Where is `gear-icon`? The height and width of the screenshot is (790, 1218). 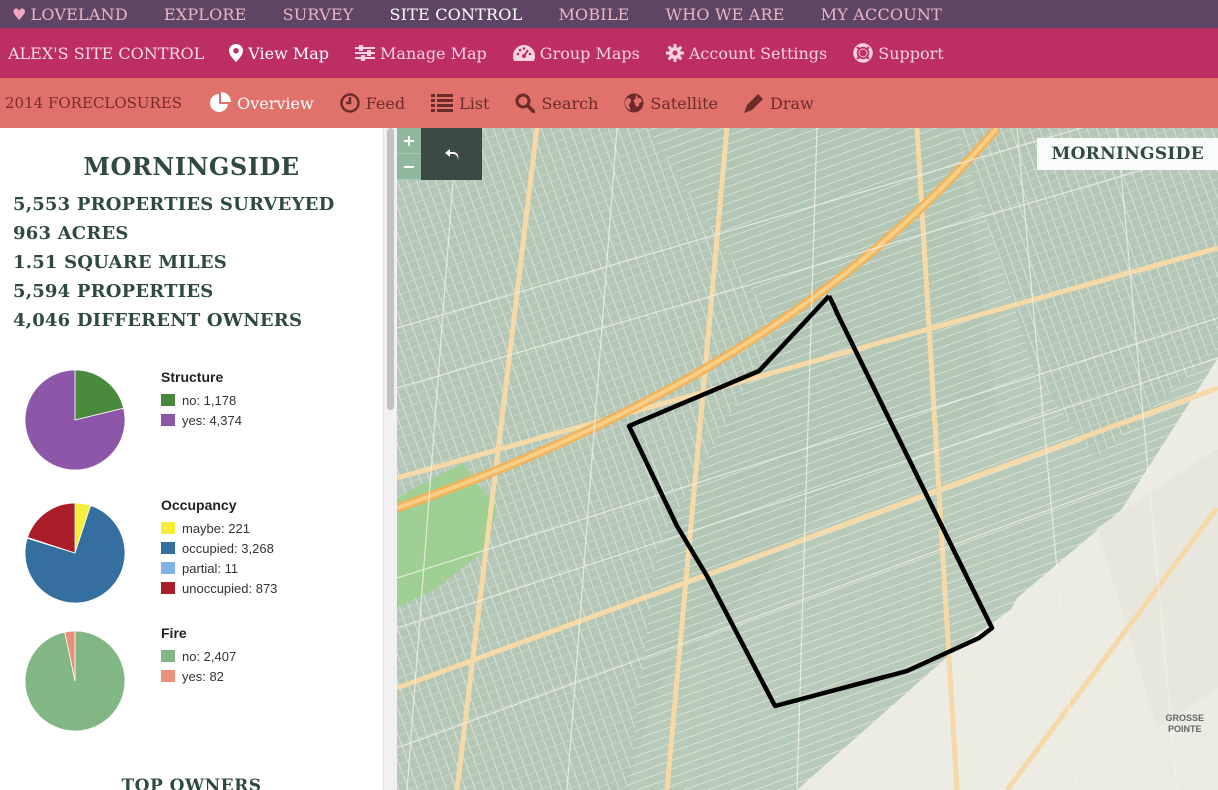 gear-icon is located at coordinates (674, 53).